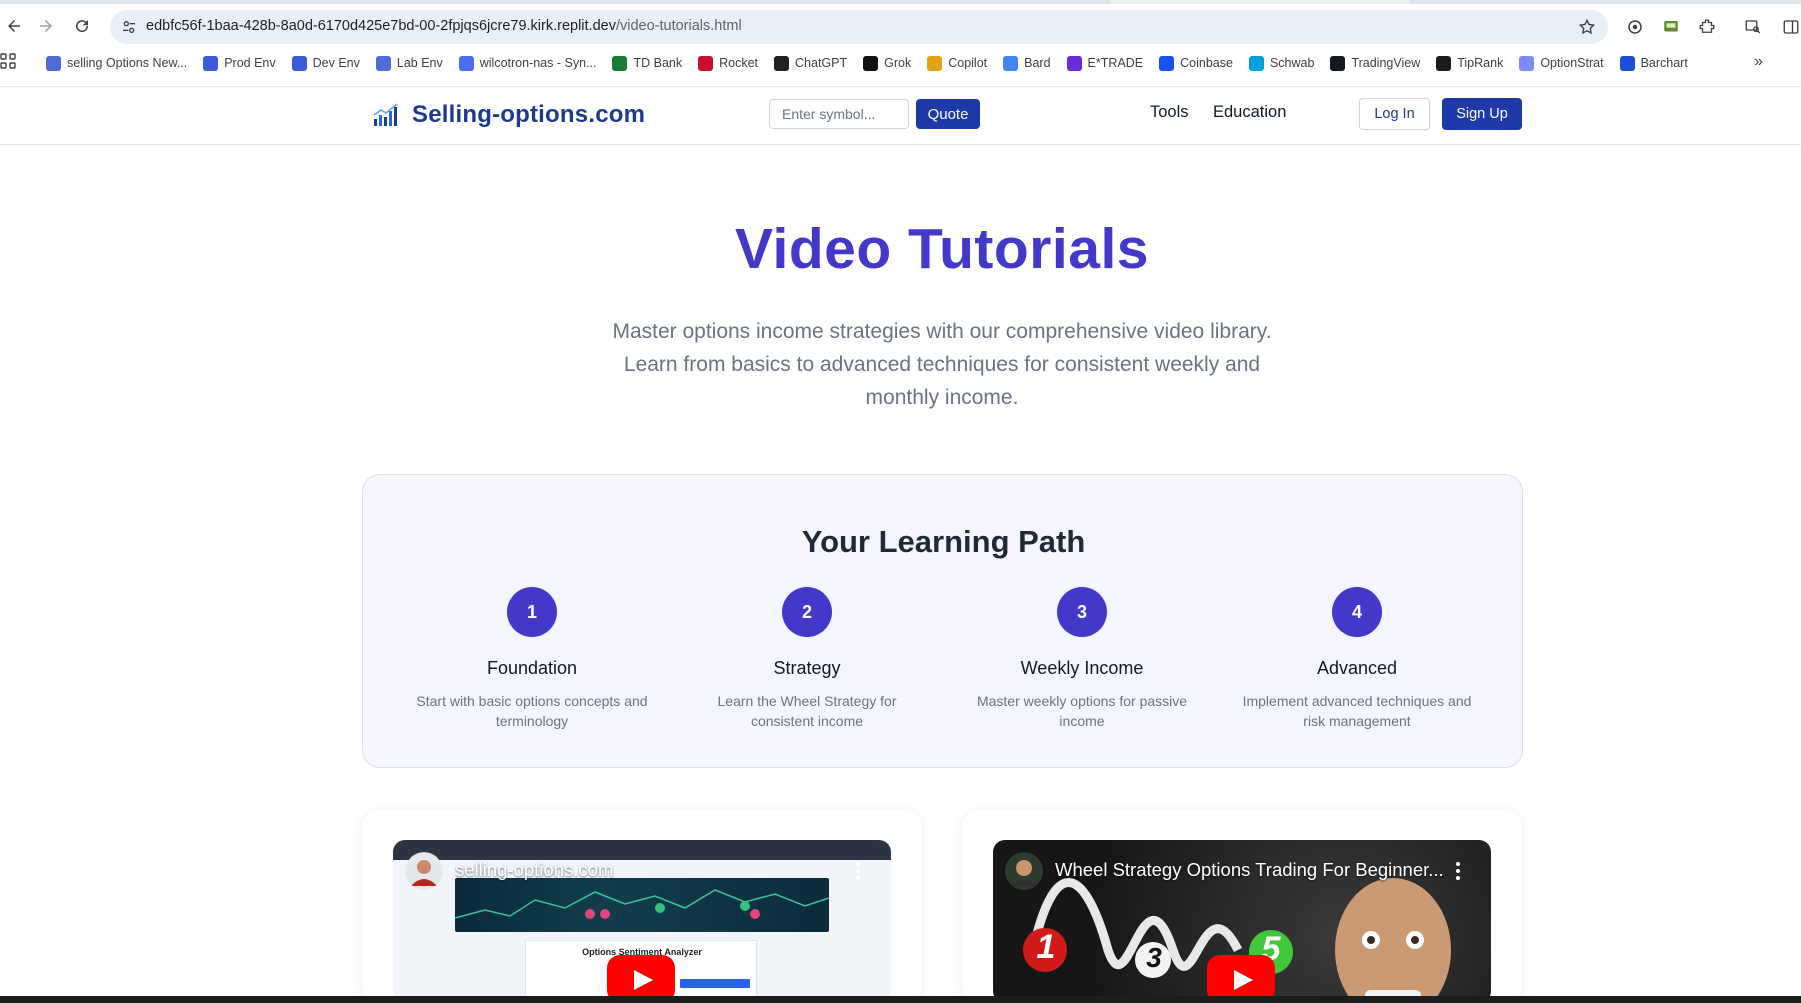 This screenshot has width=1801, height=1003. I want to click on bookmark-item: TipRank, so click(1470, 63).